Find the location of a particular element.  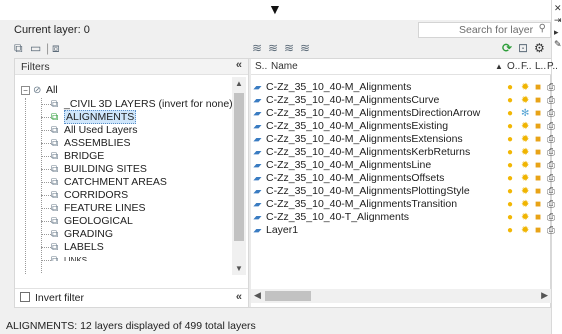

filter-item-feature-lines: ⧉ FEATURE LINES is located at coordinates (98, 208).